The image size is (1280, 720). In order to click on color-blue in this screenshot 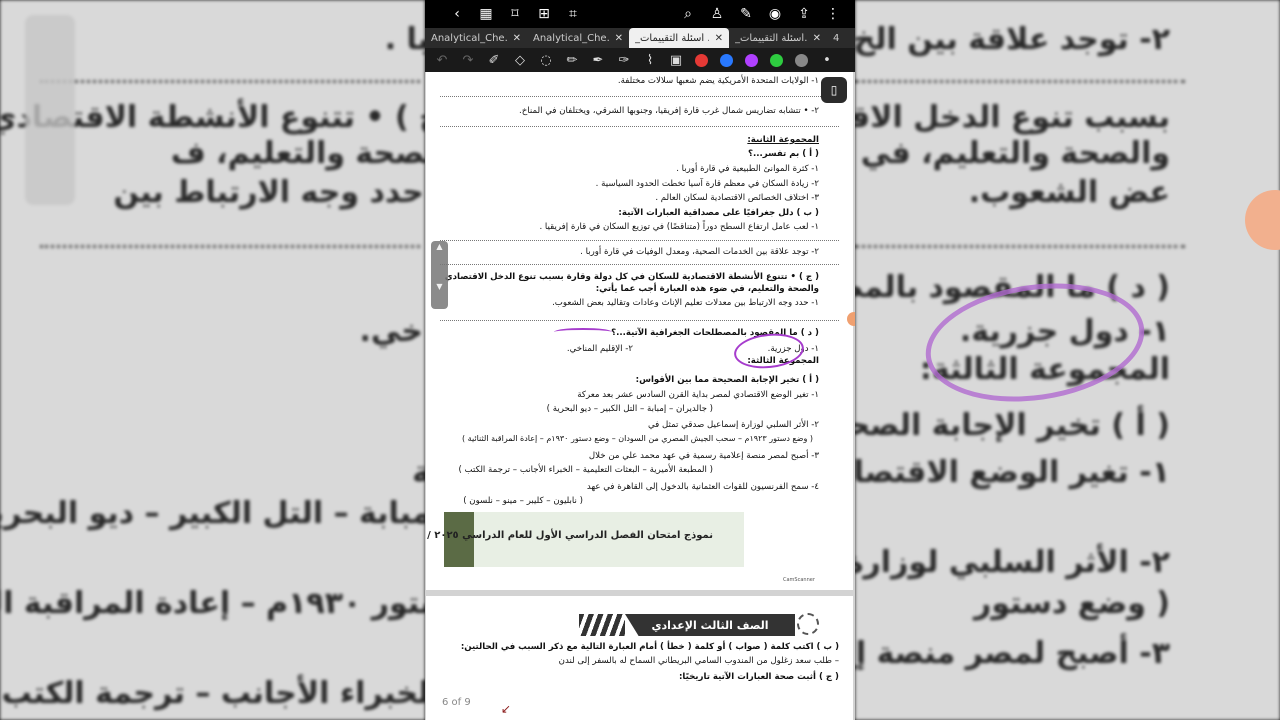, I will do `click(726, 60)`.